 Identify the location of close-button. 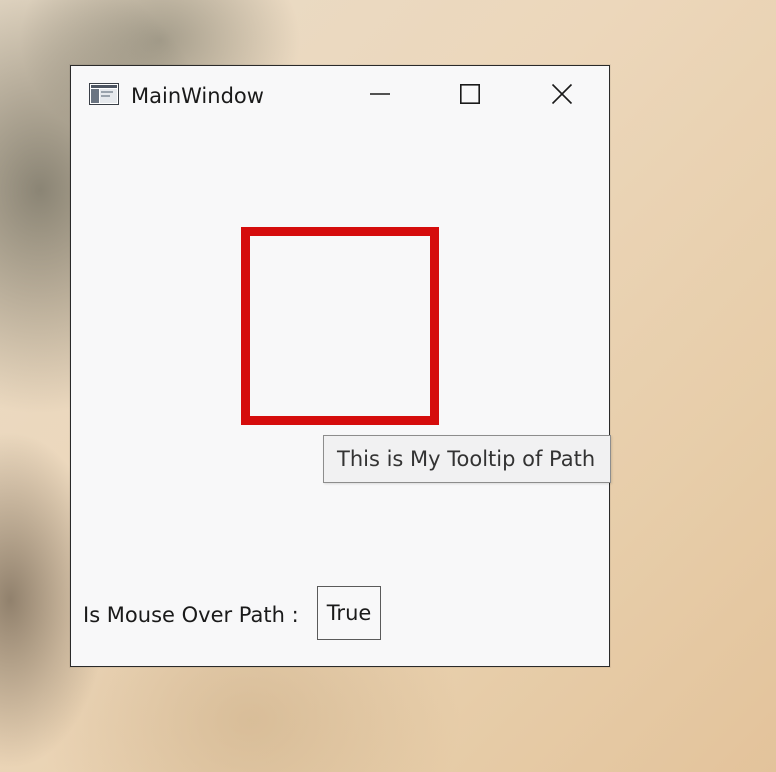
(562, 96).